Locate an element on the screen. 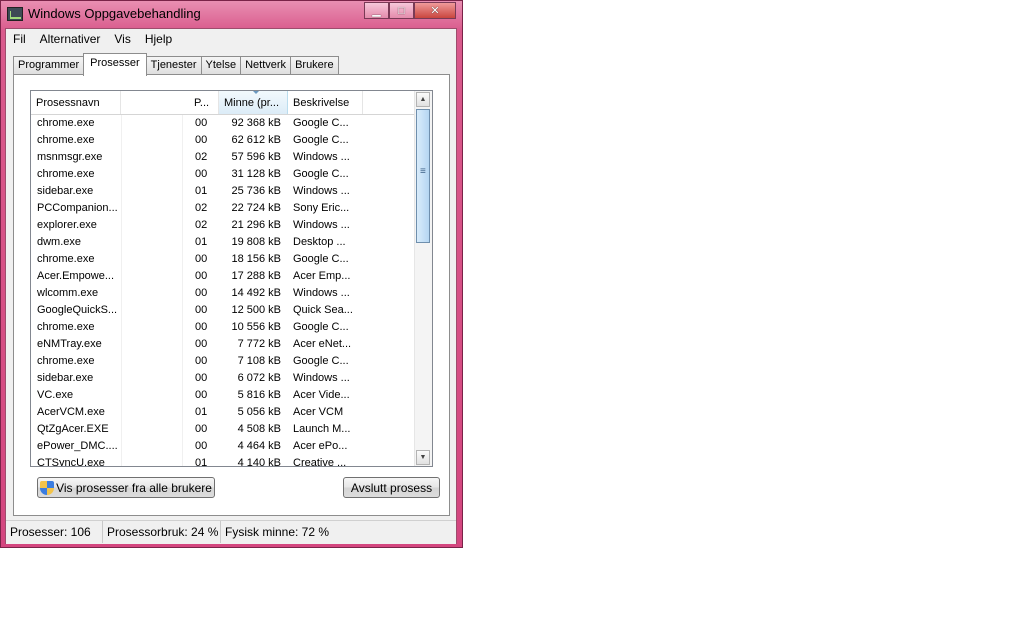 Image resolution: width=1028 pixels, height=623 pixels. column-header-name: Prosessnavn is located at coordinates (76, 102).